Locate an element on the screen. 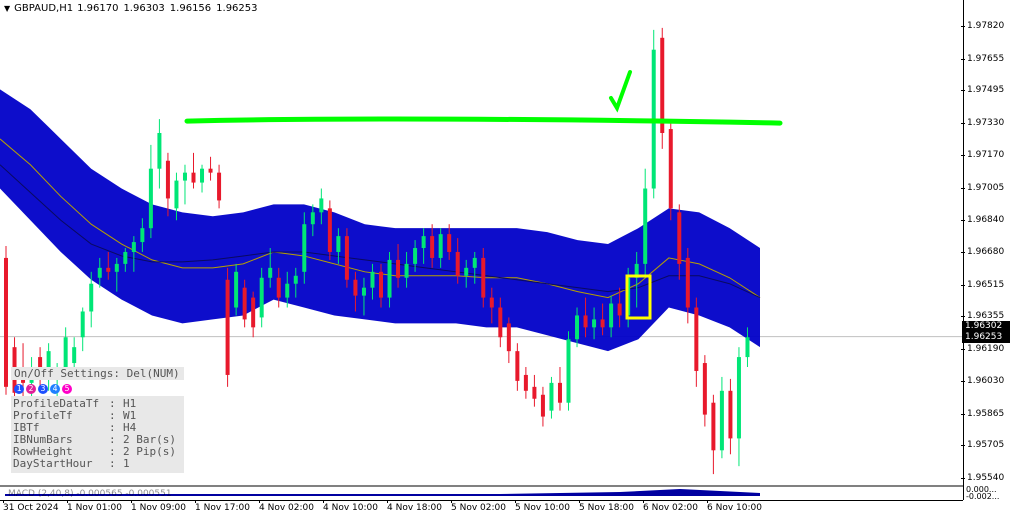  setting-row: DayStartHour:1 is located at coordinates (97, 464).